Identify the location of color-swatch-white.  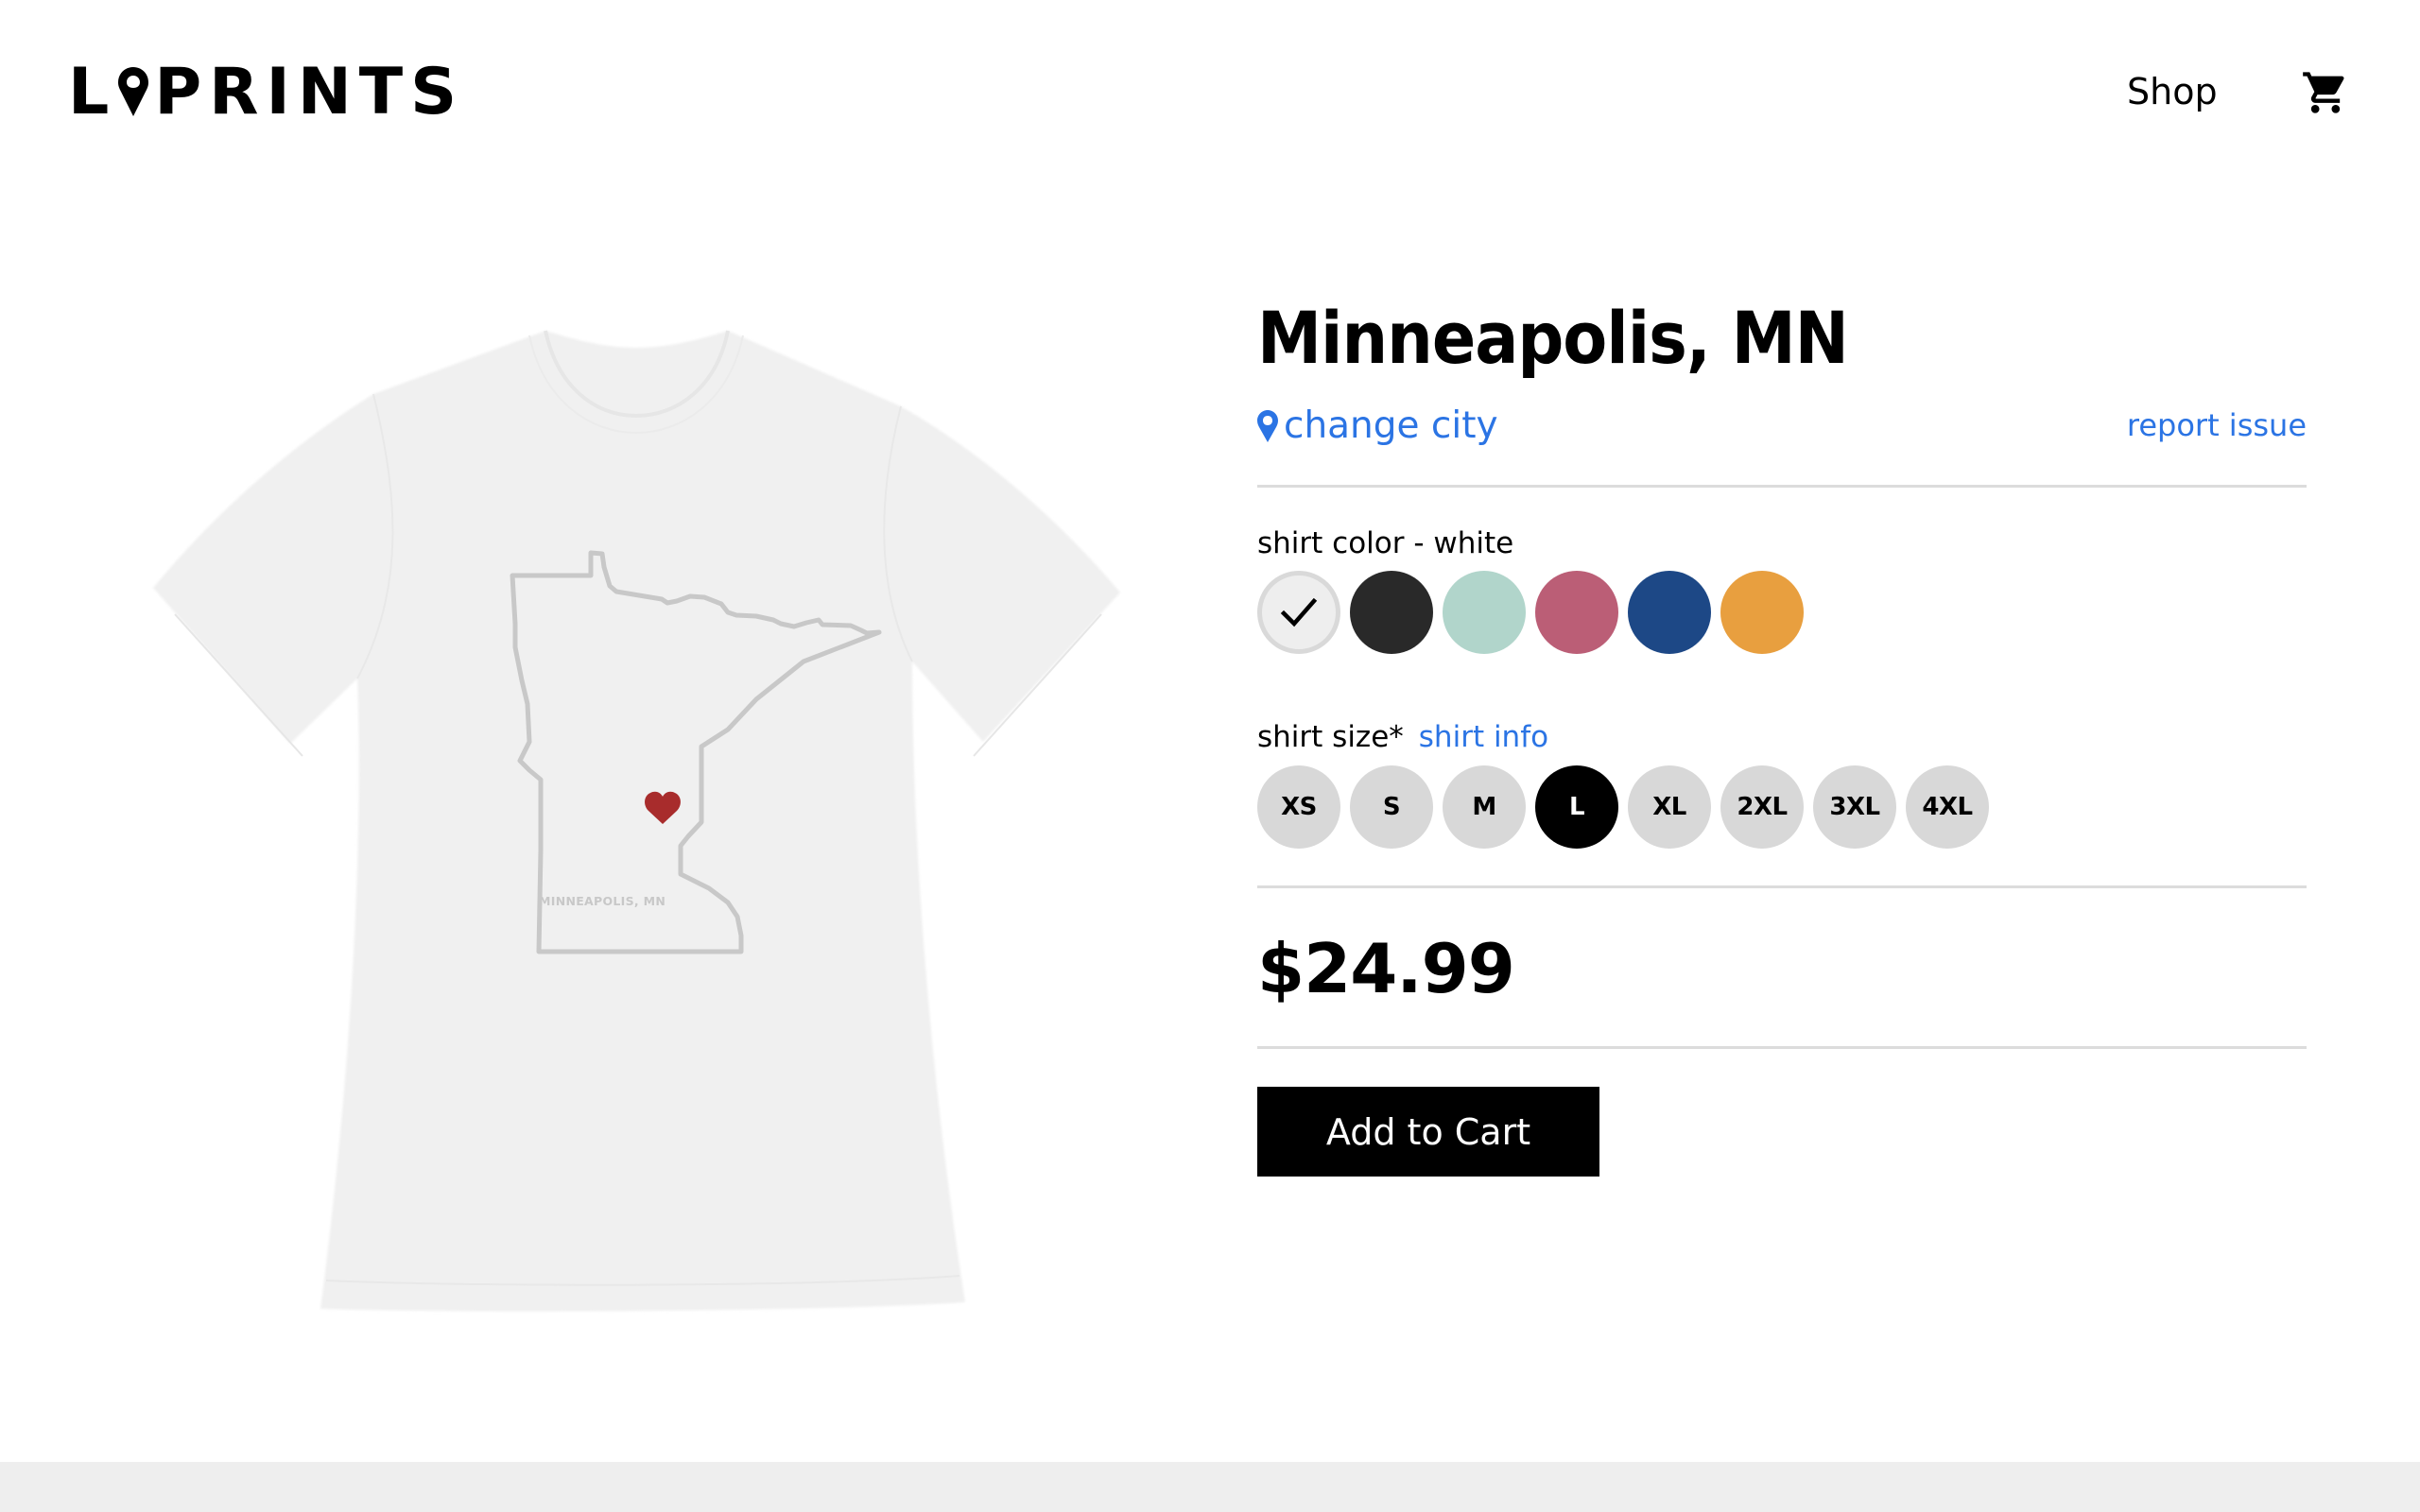
(1298, 612).